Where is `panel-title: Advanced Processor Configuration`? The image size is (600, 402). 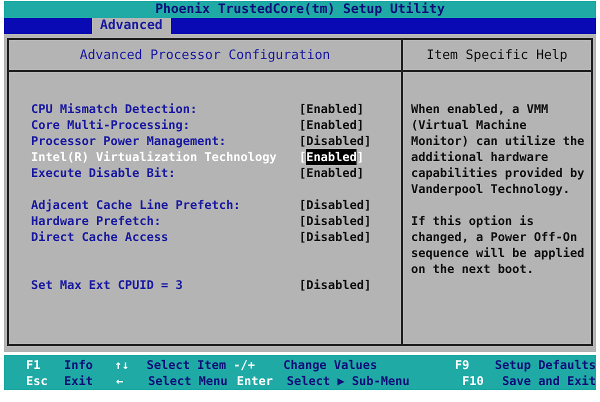
panel-title: Advanced Processor Configuration is located at coordinates (205, 55).